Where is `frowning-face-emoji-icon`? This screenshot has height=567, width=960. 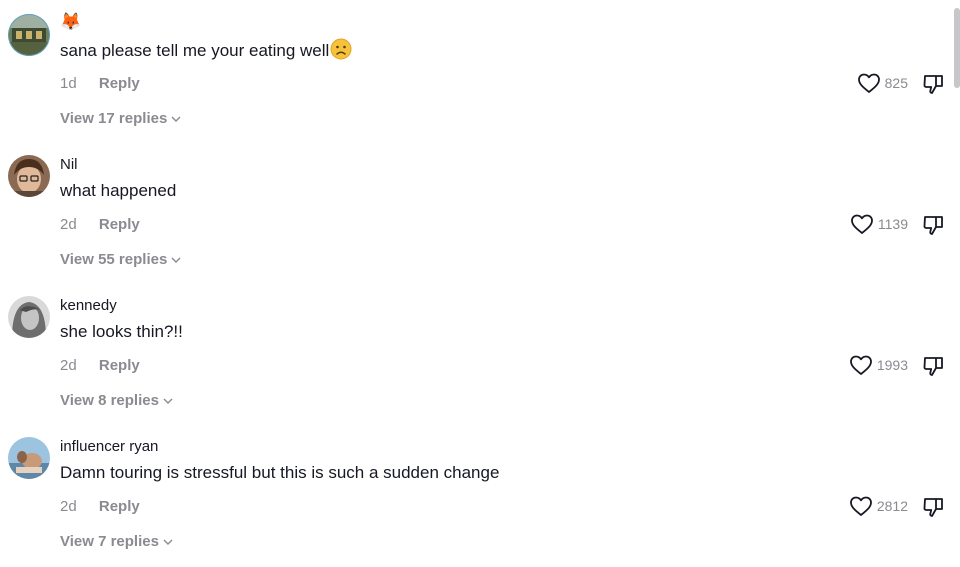
frowning-face-emoji-icon is located at coordinates (341, 49).